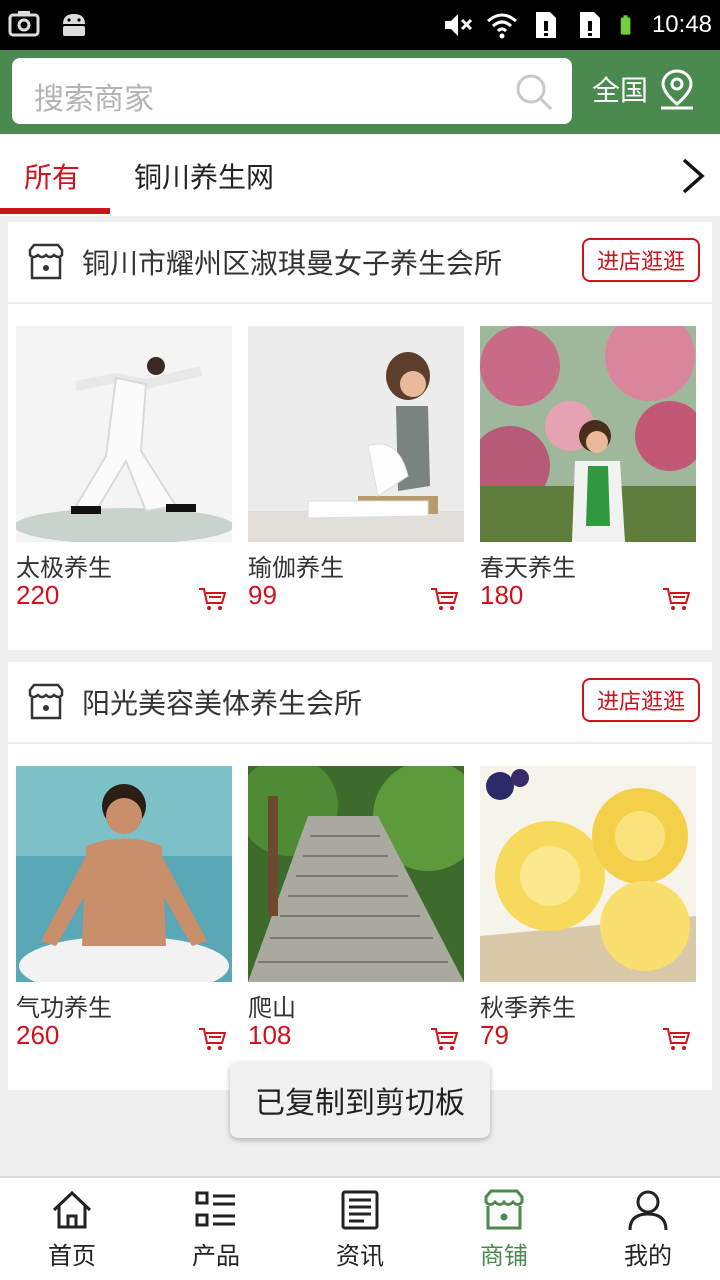 The height and width of the screenshot is (1280, 720). I want to click on nav-profile: 我的, so click(648, 1233).